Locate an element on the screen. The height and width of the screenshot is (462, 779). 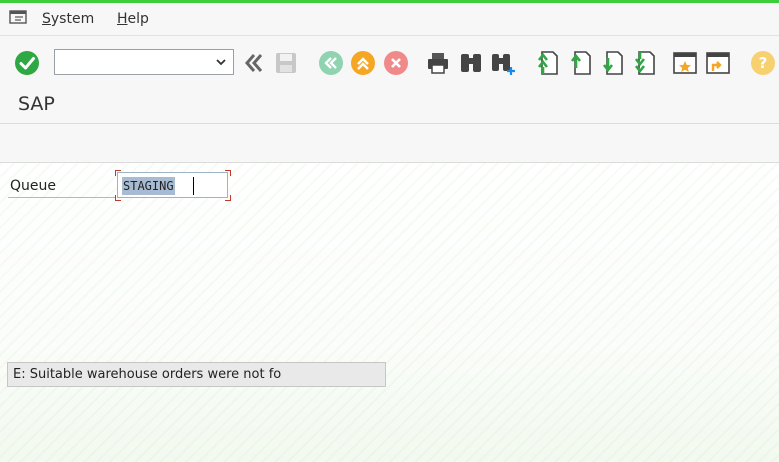
shortcut-icon is located at coordinates (718, 63).